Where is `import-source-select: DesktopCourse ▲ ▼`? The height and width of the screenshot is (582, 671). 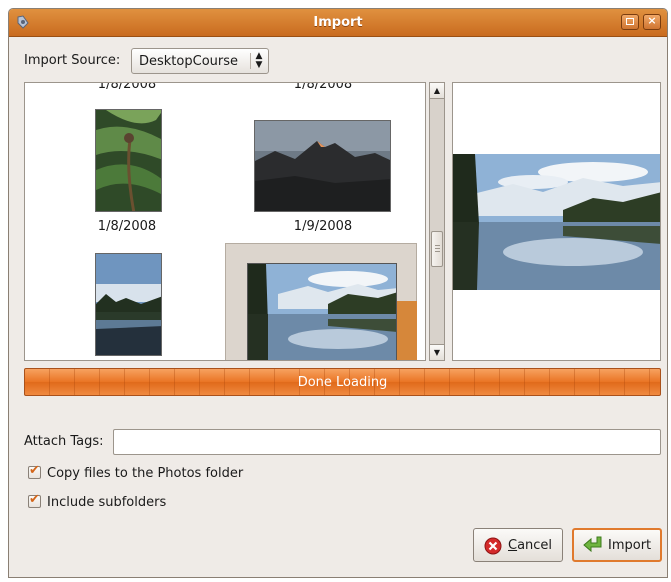 import-source-select: DesktopCourse ▲ ▼ is located at coordinates (200, 61).